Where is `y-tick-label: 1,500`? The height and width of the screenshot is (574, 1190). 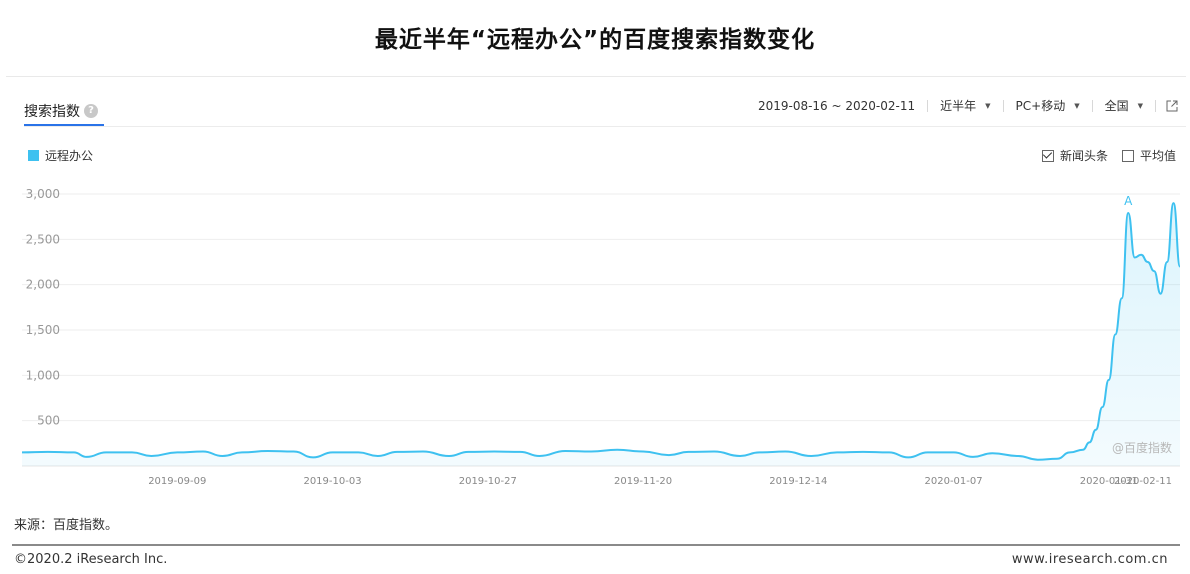 y-tick-label: 1,500 is located at coordinates (43, 330).